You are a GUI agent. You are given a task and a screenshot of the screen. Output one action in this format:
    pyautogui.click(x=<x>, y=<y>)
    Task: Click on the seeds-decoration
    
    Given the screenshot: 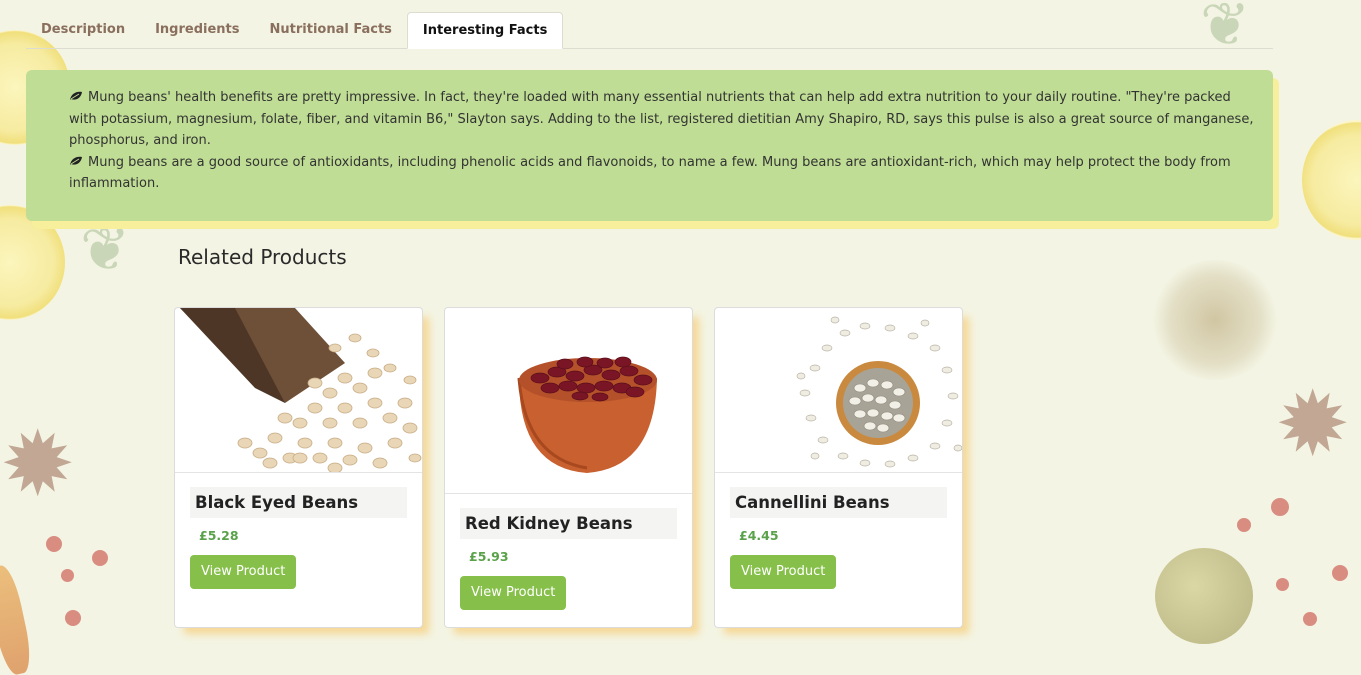 What is the action you would take?
    pyautogui.click(x=1215, y=320)
    